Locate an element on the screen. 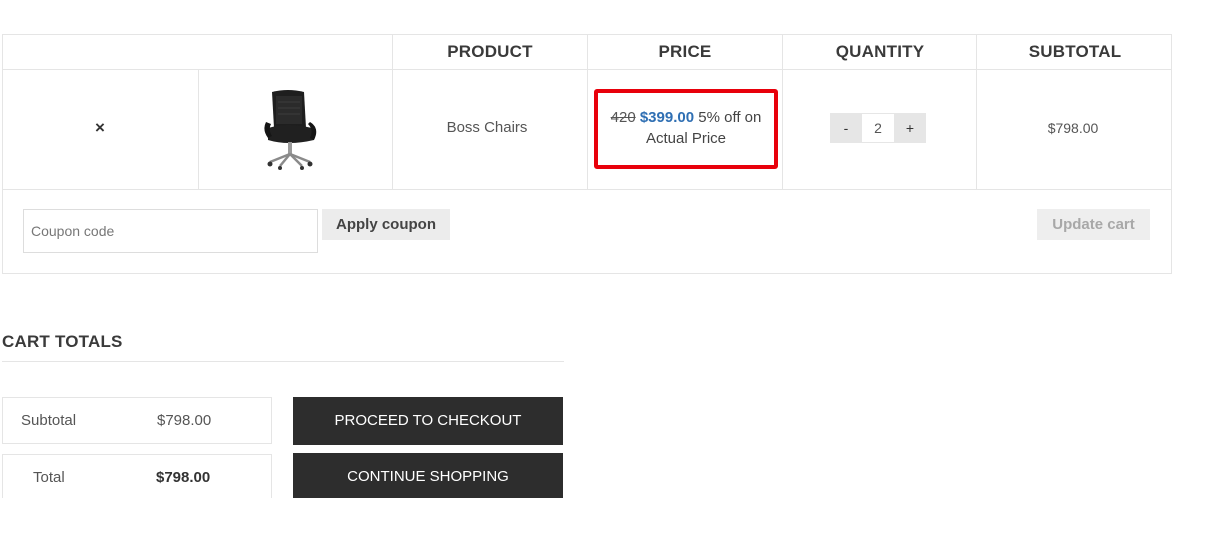 The image size is (1214, 535). qty-input: 2 is located at coordinates (878, 128).